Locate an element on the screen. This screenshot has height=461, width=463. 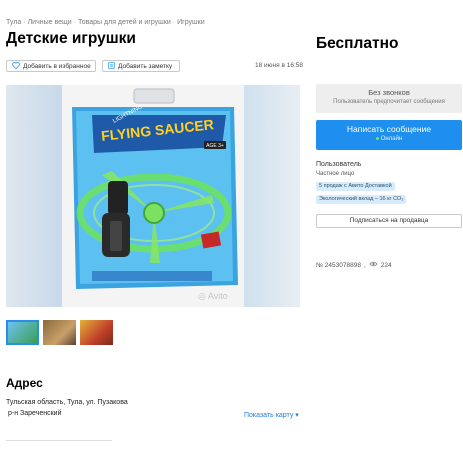
breadcrumb-item: Игрушки is located at coordinates (191, 22).